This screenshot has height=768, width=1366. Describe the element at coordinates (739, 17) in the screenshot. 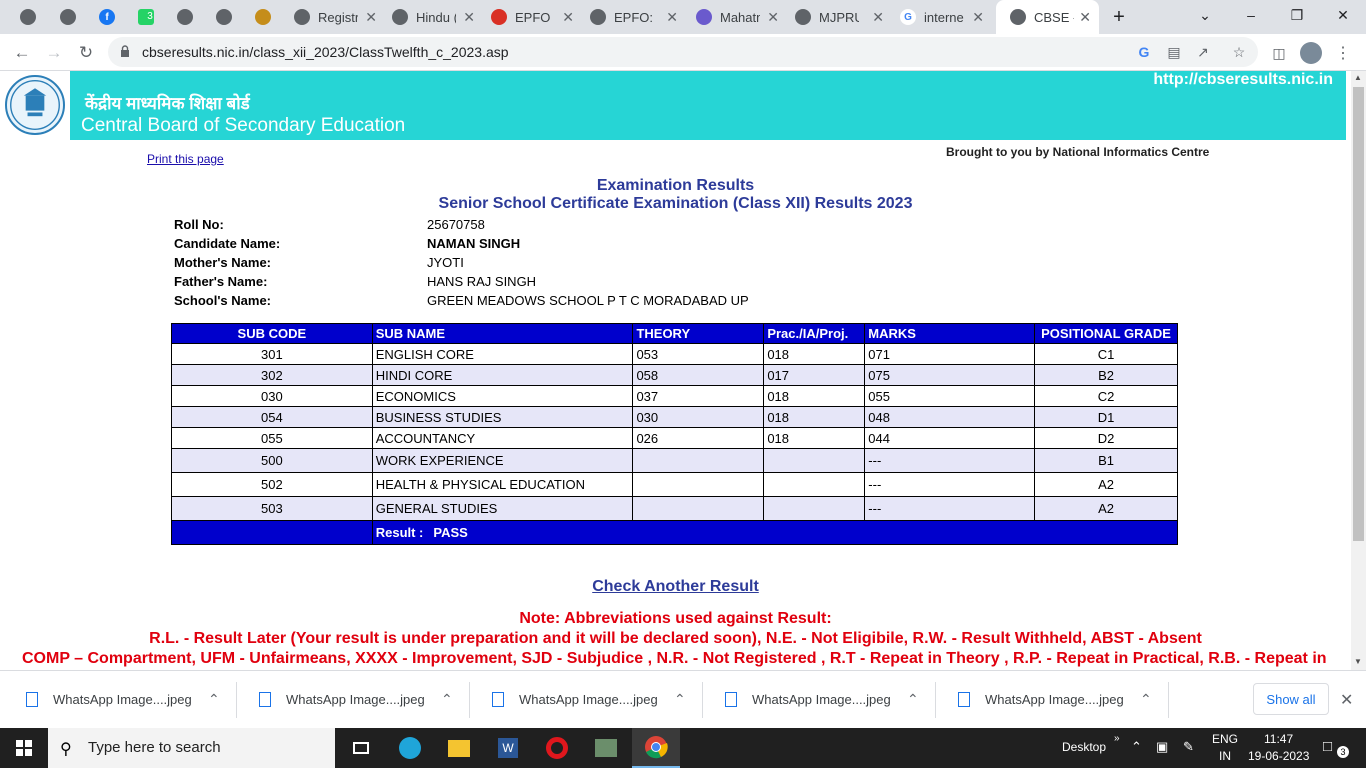

I see `browser-tab: Mahatm ✕` at that location.